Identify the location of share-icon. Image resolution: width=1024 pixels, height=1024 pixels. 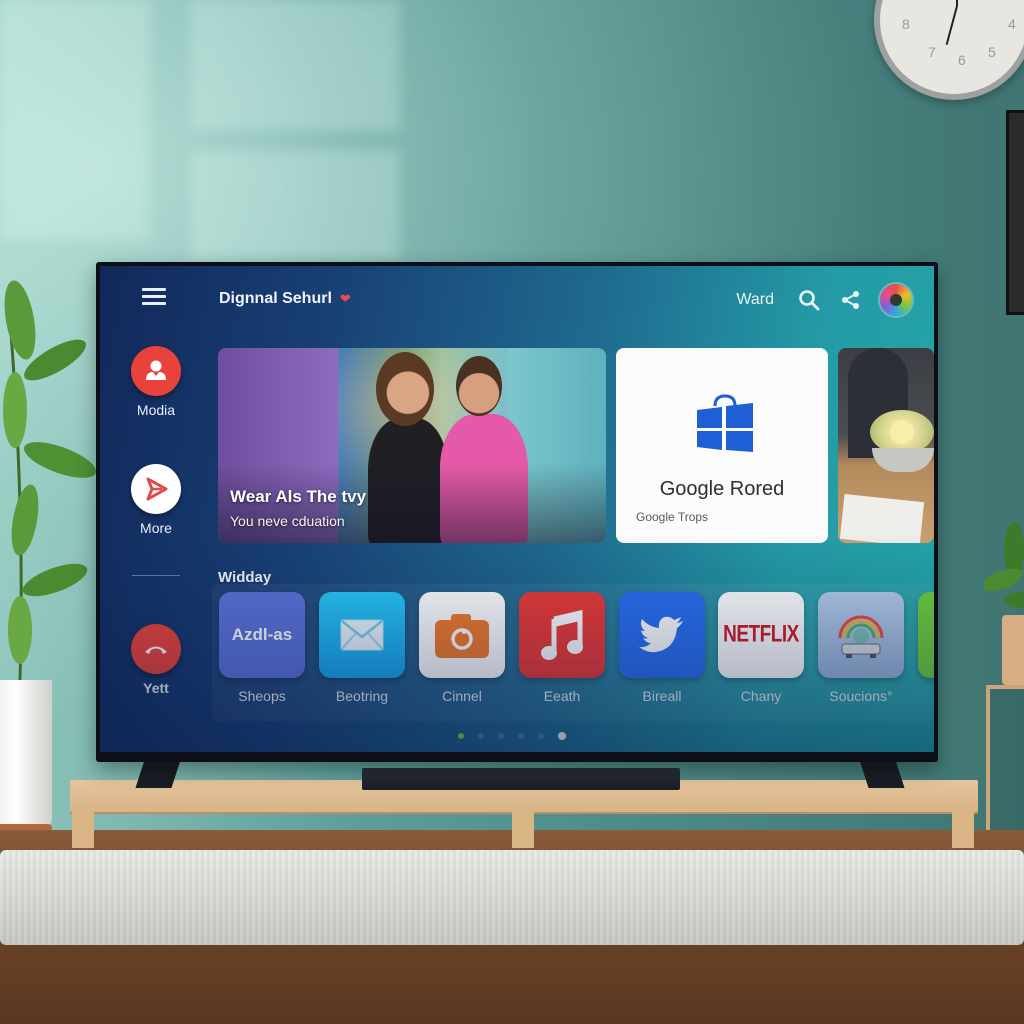
(851, 300).